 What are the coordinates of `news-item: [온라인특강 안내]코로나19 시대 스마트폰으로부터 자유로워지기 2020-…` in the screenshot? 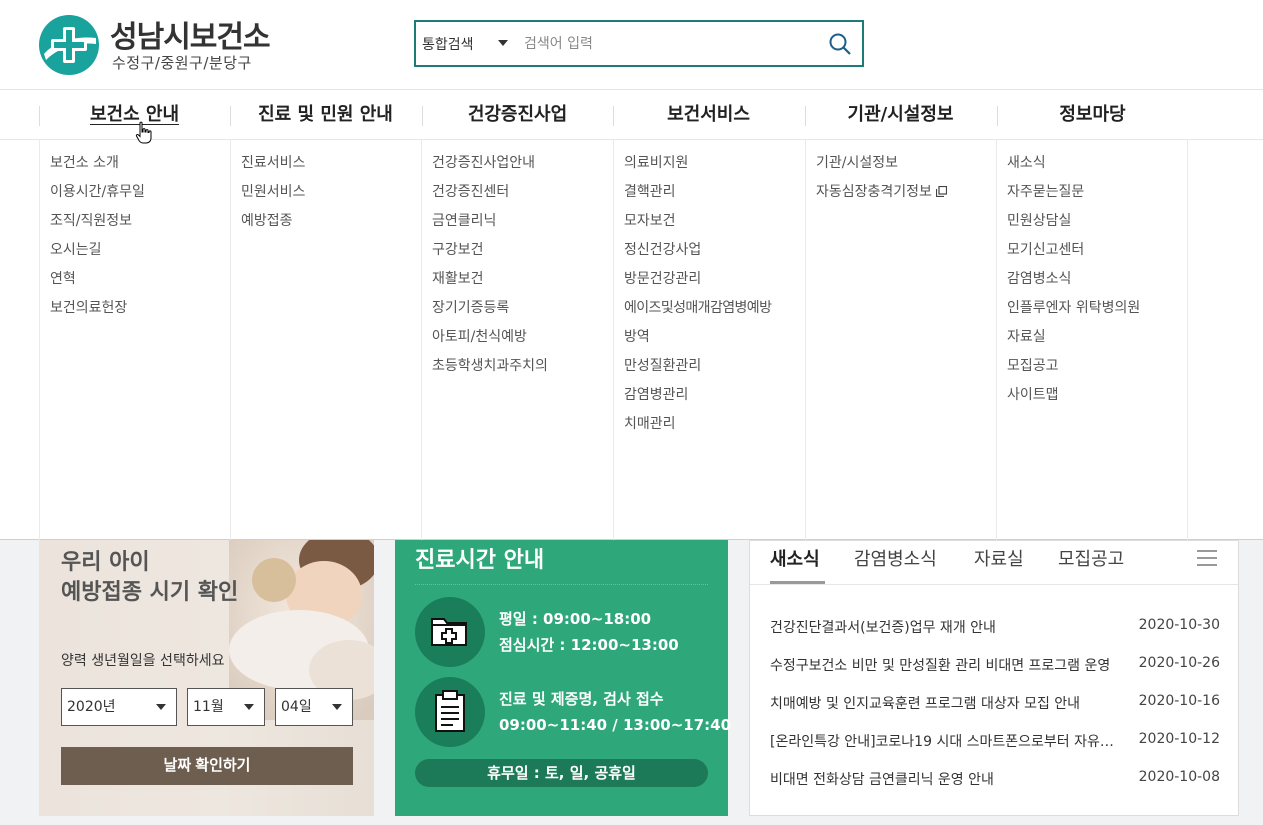 It's located at (995, 743).